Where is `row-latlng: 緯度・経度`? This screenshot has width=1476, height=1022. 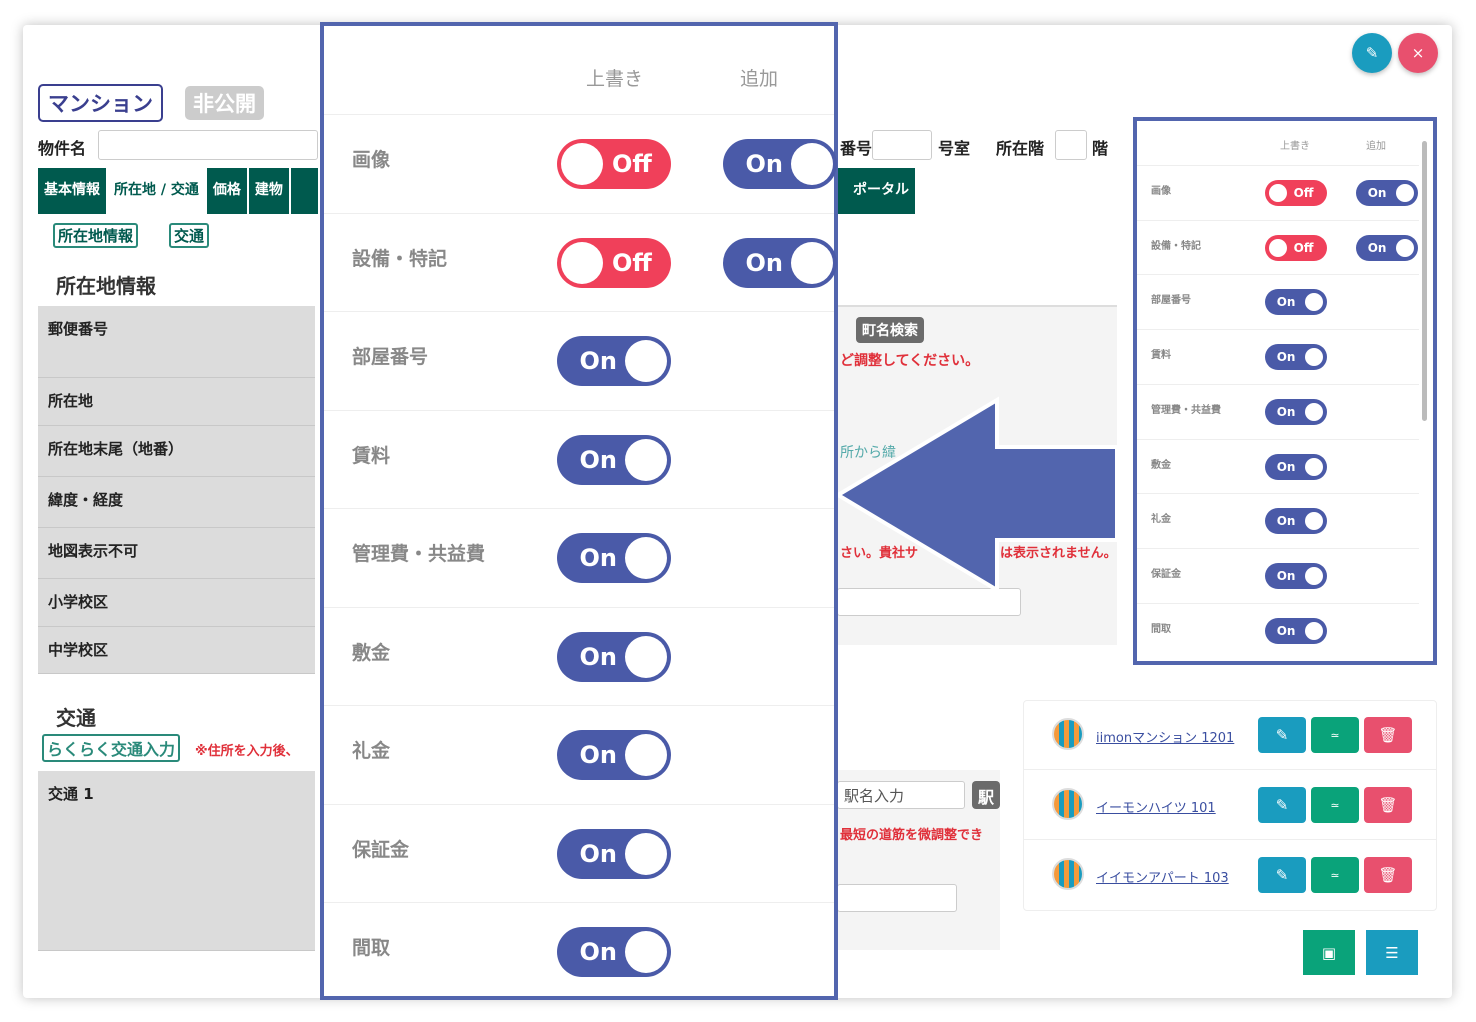
row-latlng: 緯度・経度 is located at coordinates (176, 502).